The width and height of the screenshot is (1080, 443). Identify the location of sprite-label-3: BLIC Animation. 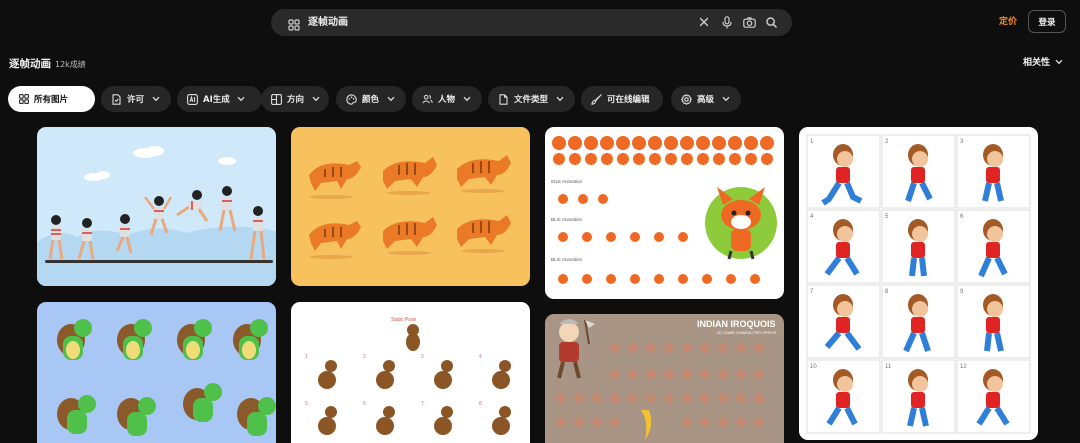
(567, 259).